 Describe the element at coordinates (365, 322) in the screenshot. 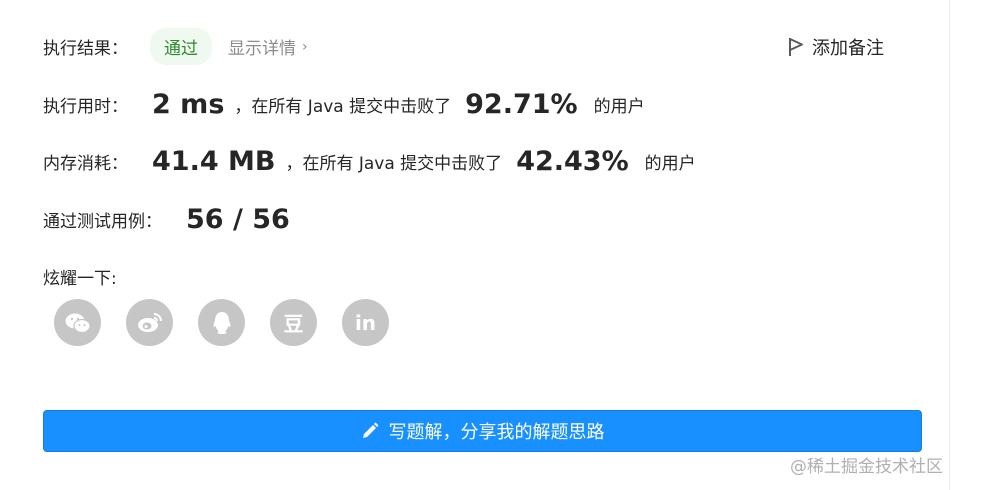

I see `linkedin-icon: in` at that location.